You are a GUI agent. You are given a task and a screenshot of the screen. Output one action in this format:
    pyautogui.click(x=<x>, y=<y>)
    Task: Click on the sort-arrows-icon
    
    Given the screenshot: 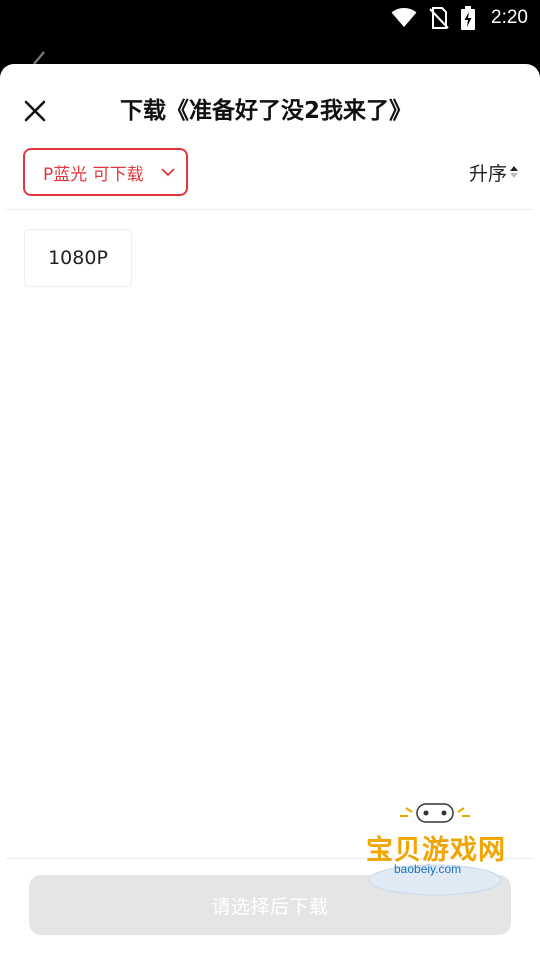 What is the action you would take?
    pyautogui.click(x=514, y=172)
    